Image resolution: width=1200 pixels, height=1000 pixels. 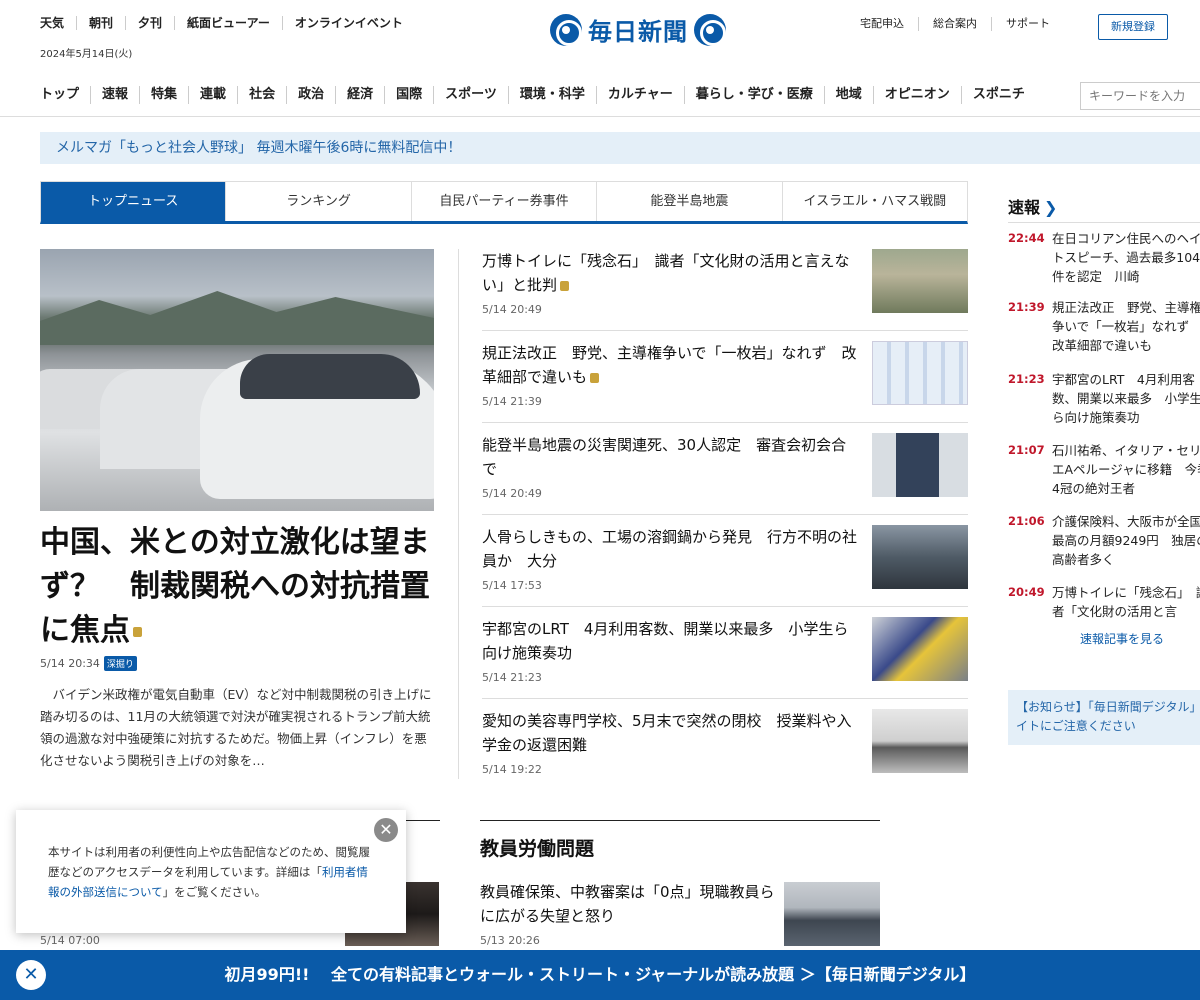 What do you see at coordinates (664, 457) in the screenshot?
I see `news-title: 能登半島地震の災害関連死、30人認定 審査会初会合で` at bounding box center [664, 457].